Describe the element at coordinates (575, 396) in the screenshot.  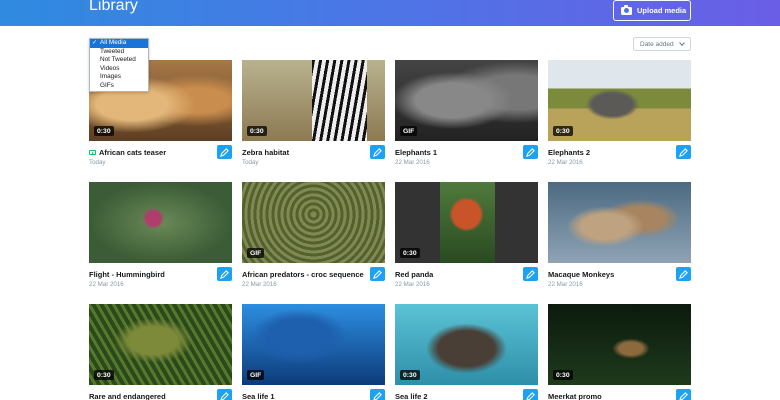
I see `media-title: Meerkat promo` at that location.